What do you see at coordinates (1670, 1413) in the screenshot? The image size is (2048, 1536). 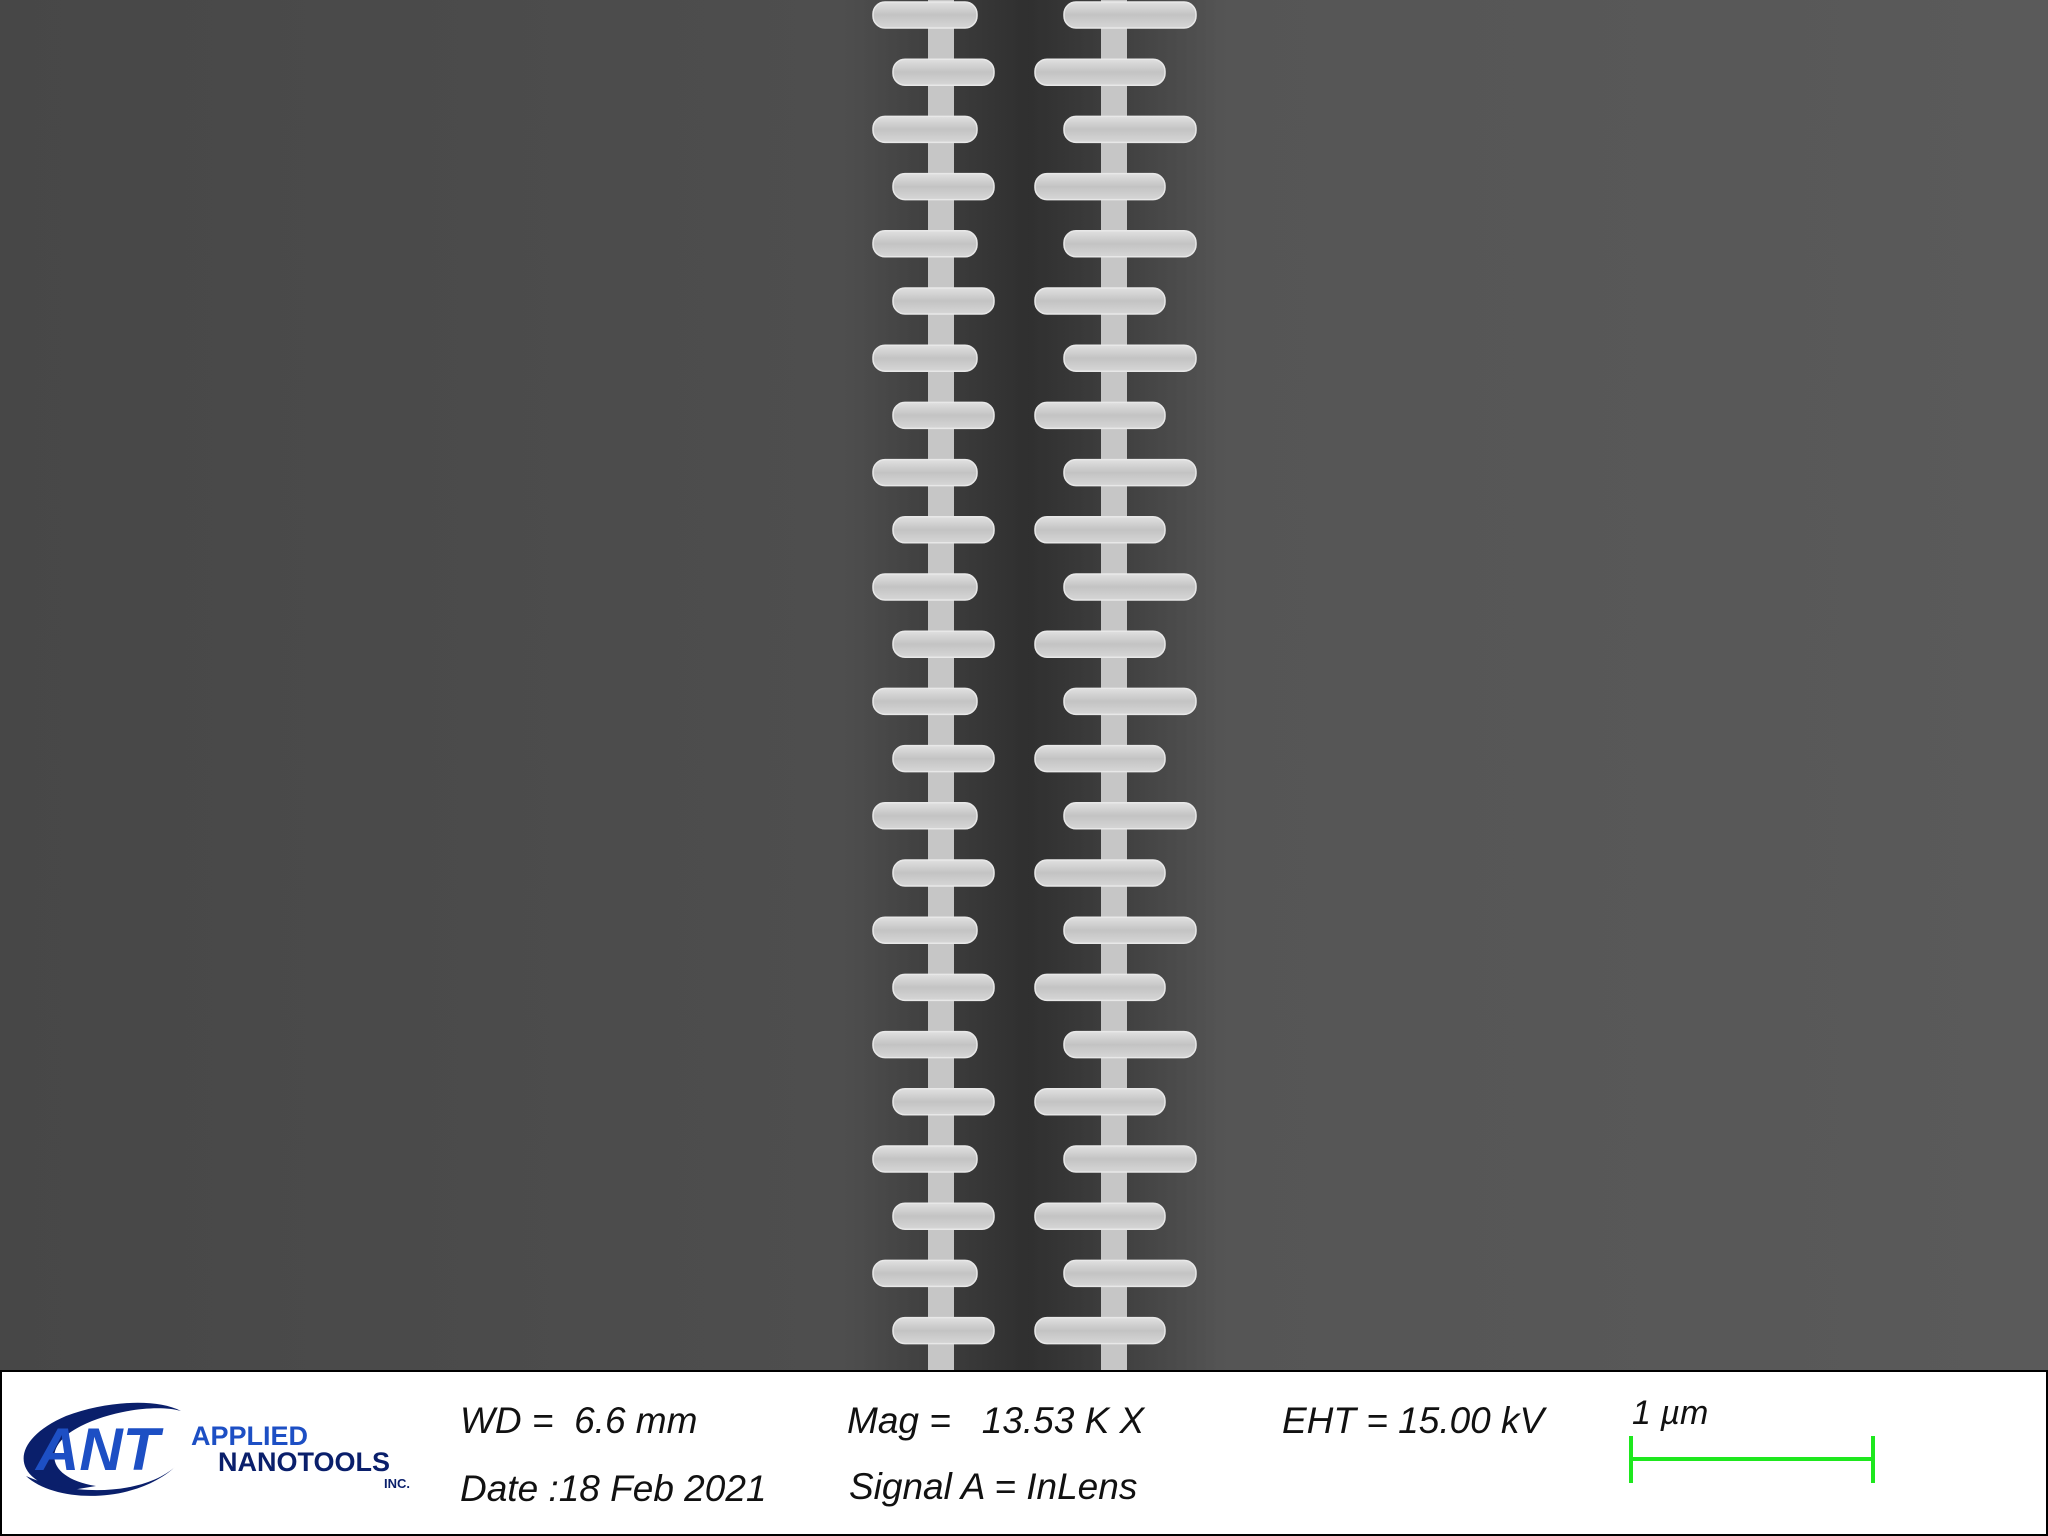 I see `scale-bar-label: 1 µm` at bounding box center [1670, 1413].